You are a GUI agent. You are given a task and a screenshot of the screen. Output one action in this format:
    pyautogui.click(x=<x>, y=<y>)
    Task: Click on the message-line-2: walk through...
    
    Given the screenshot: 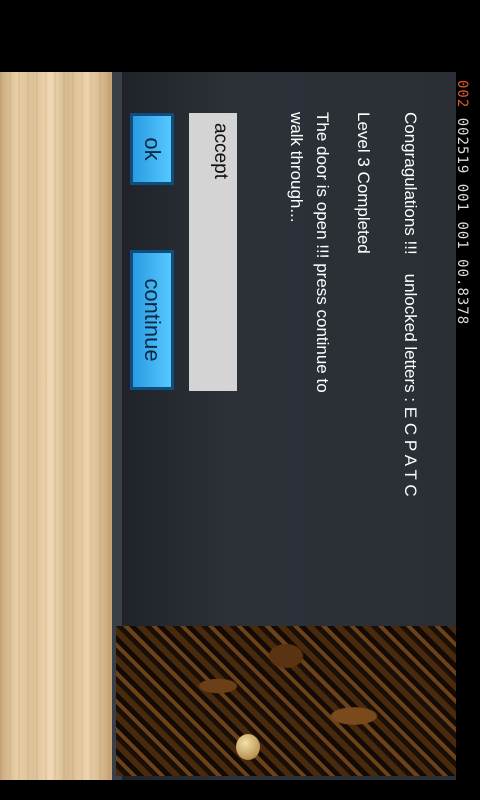 What is the action you would take?
    pyautogui.click(x=296, y=167)
    